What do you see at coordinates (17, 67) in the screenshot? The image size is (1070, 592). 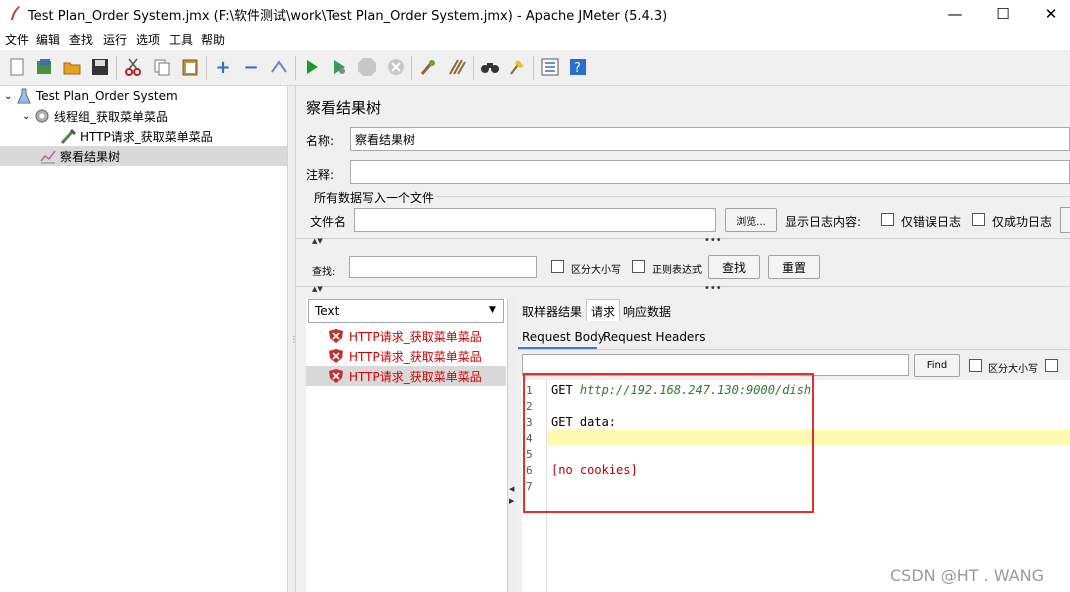 I see `new-icon` at bounding box center [17, 67].